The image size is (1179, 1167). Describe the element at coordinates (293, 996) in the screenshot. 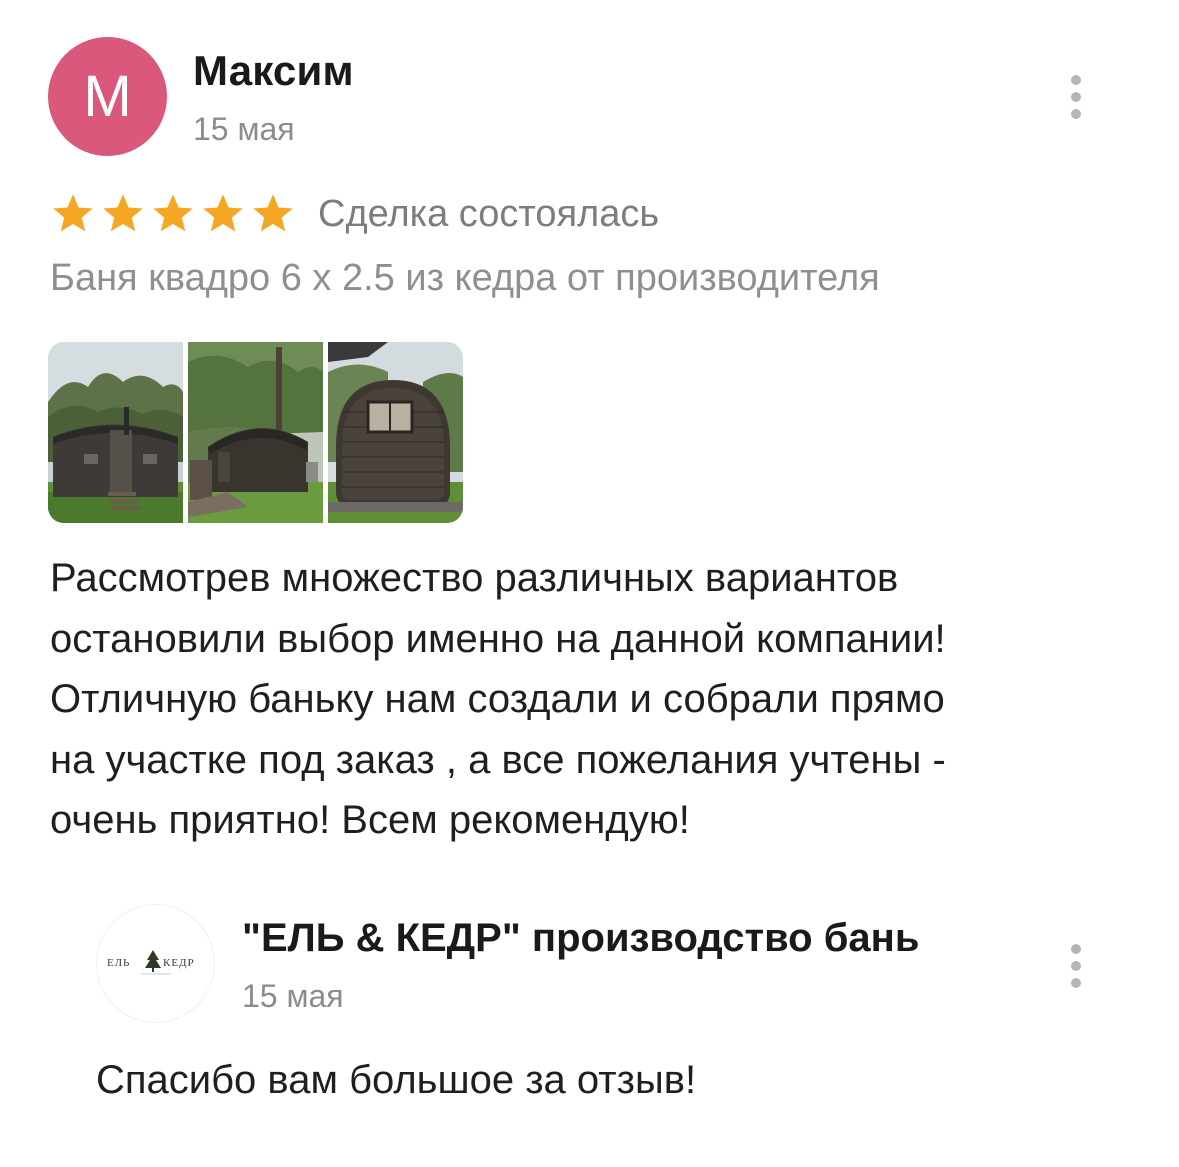

I see `reply-date: 15 мая` at that location.